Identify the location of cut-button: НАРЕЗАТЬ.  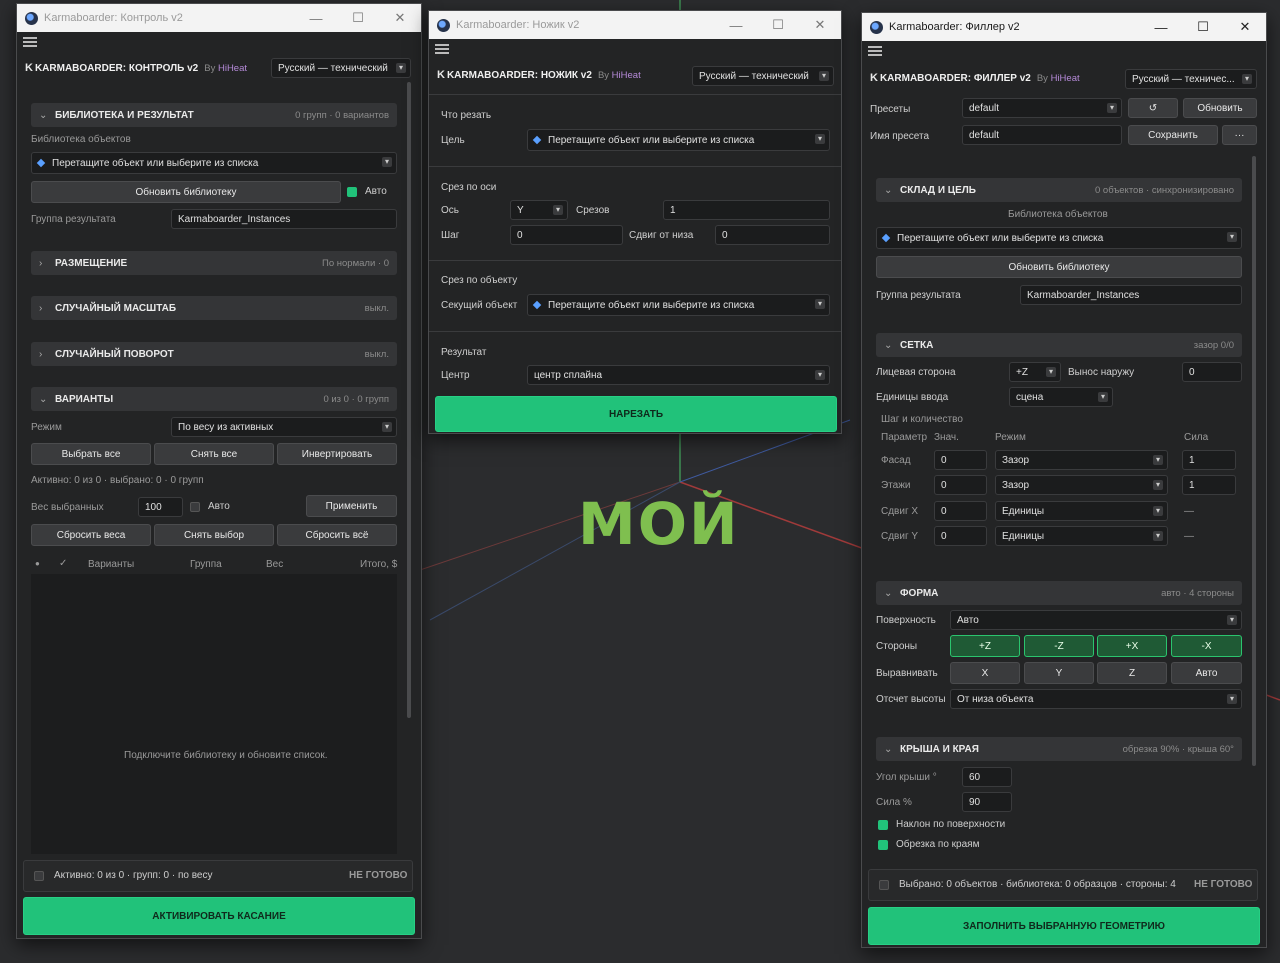
(636, 414).